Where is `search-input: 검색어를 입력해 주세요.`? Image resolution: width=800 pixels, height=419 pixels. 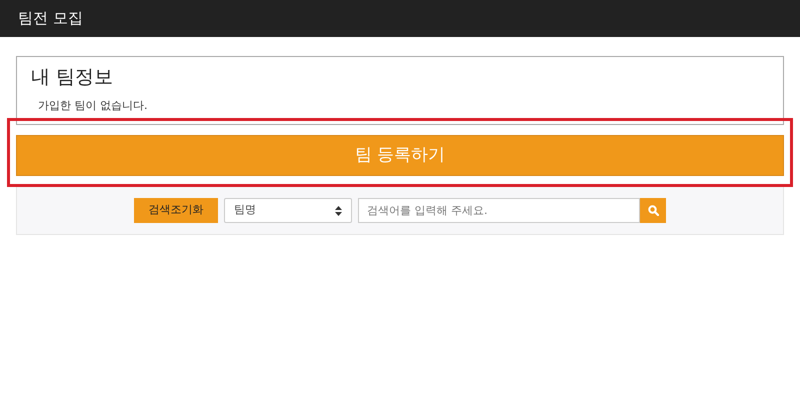
search-input: 검색어를 입력해 주세요. is located at coordinates (499, 210).